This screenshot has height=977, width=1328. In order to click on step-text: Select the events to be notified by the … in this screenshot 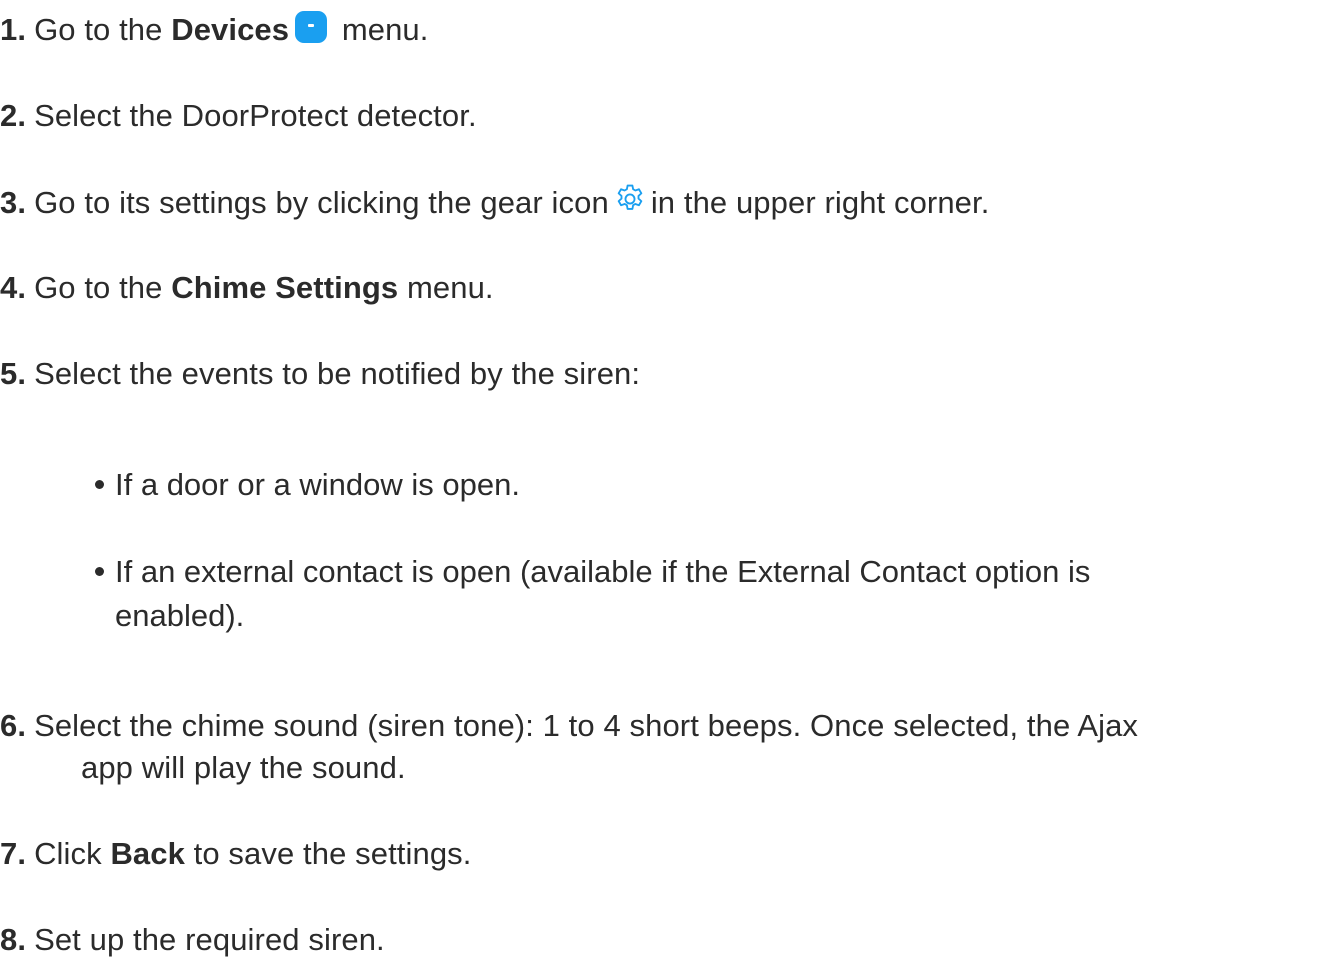, I will do `click(337, 373)`.